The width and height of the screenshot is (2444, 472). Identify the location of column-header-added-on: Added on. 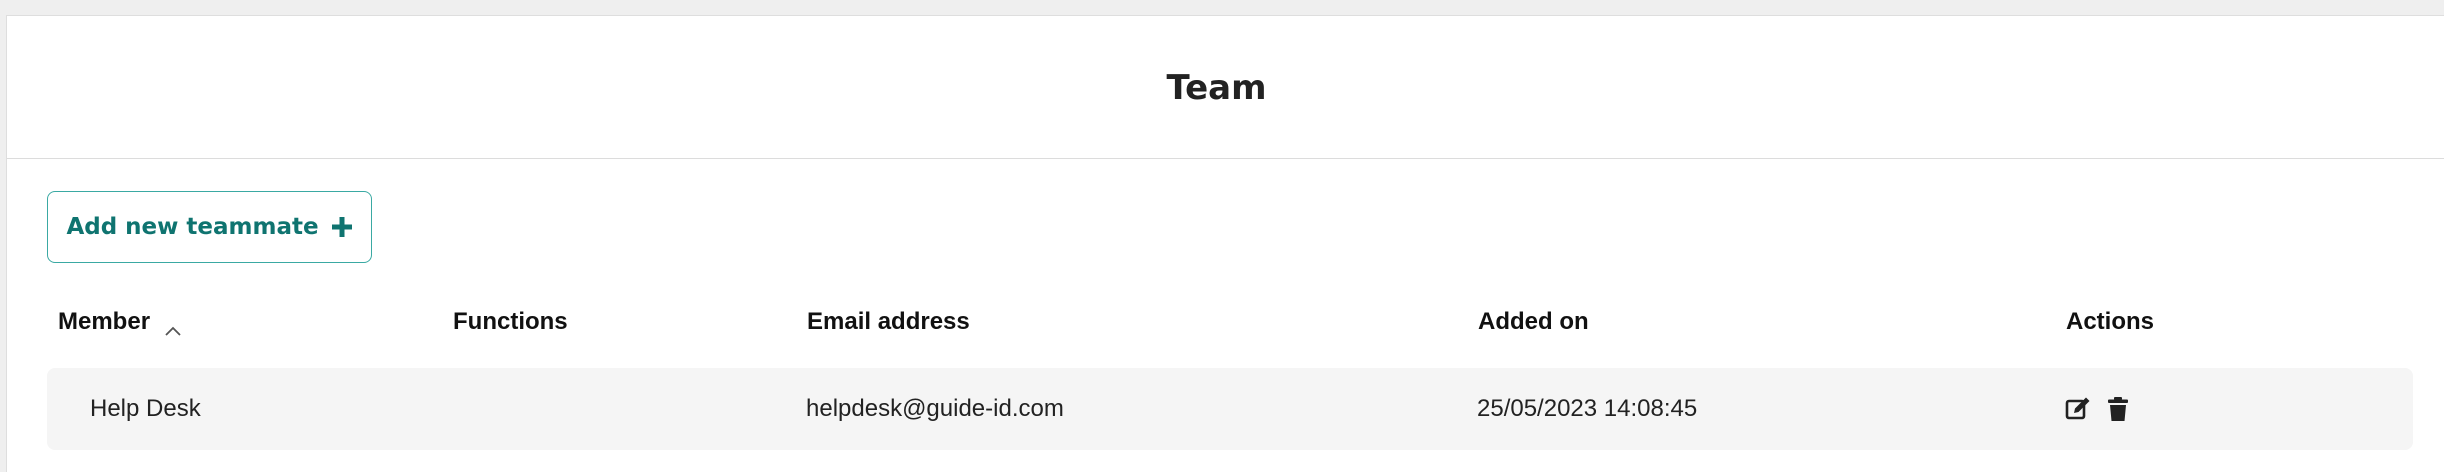
(1533, 322).